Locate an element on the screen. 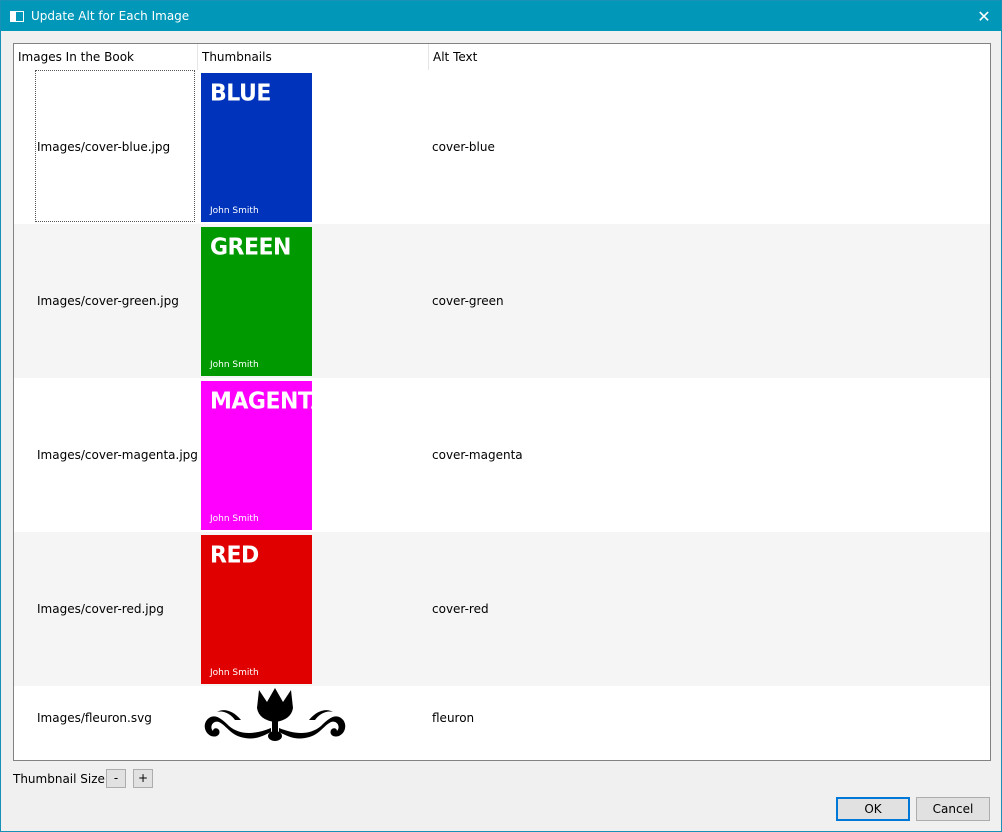 This screenshot has height=832, width=1002. thumbnail-cover-red: RED John Smith is located at coordinates (256, 609).